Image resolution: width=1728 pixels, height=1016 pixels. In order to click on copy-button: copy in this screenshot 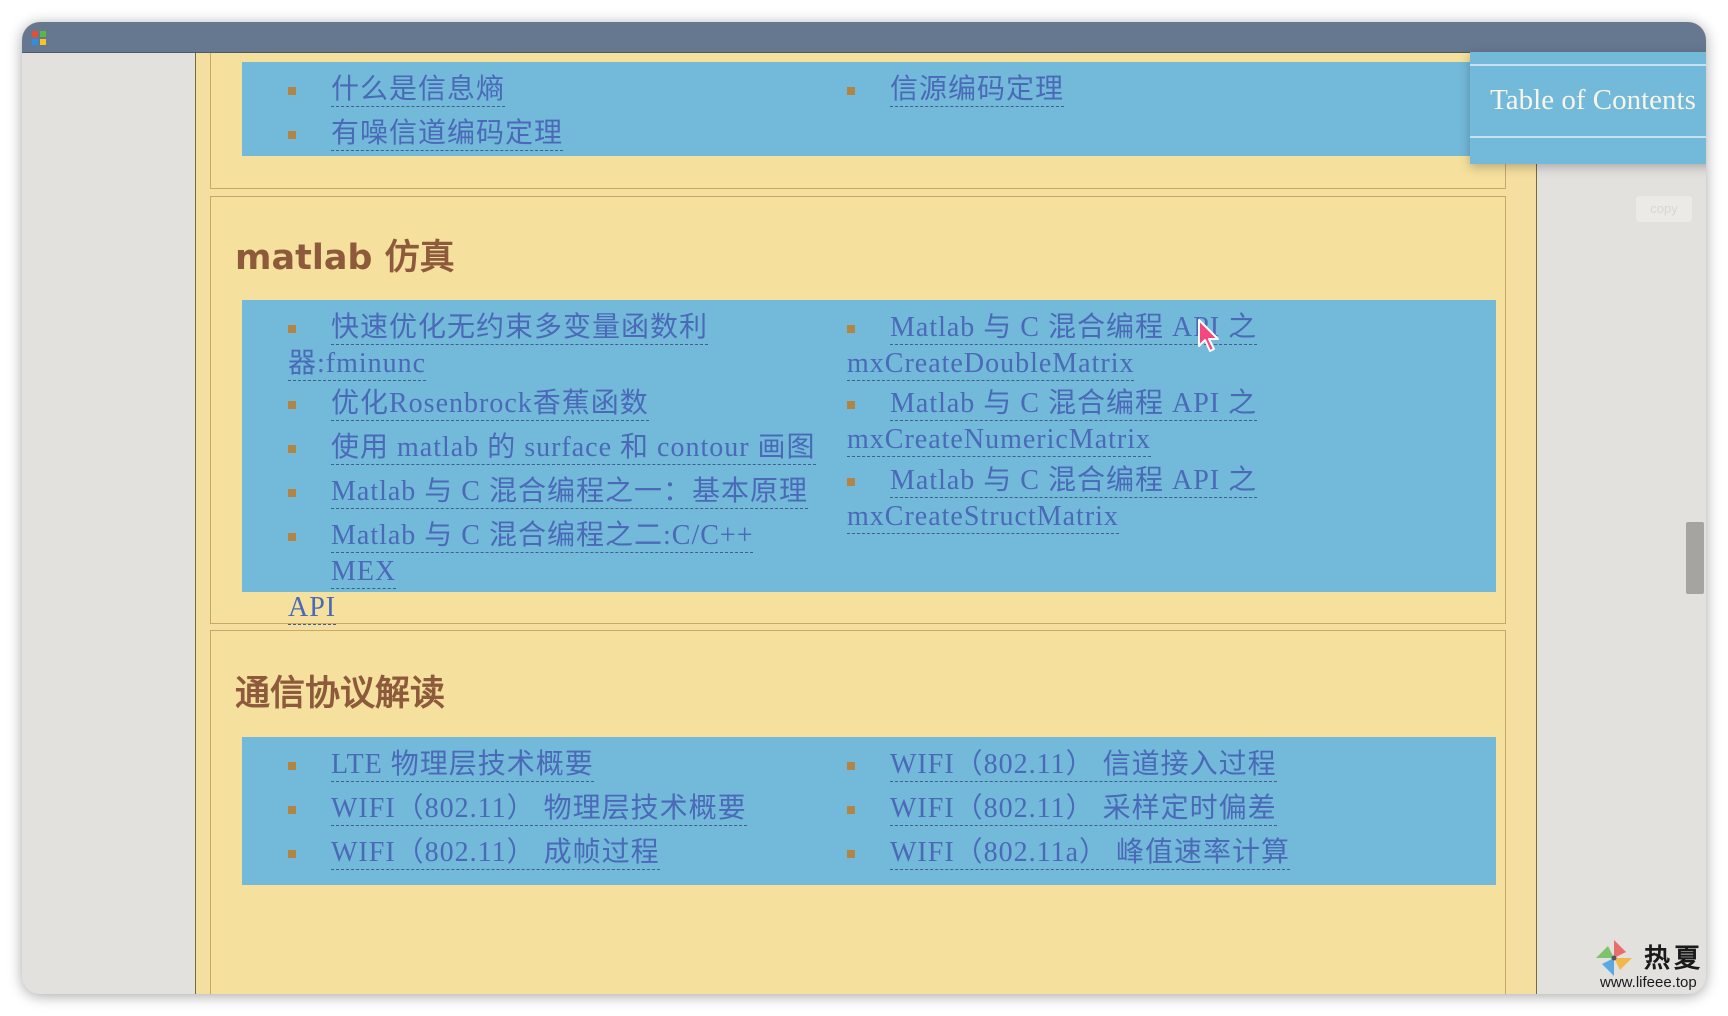, I will do `click(1664, 209)`.